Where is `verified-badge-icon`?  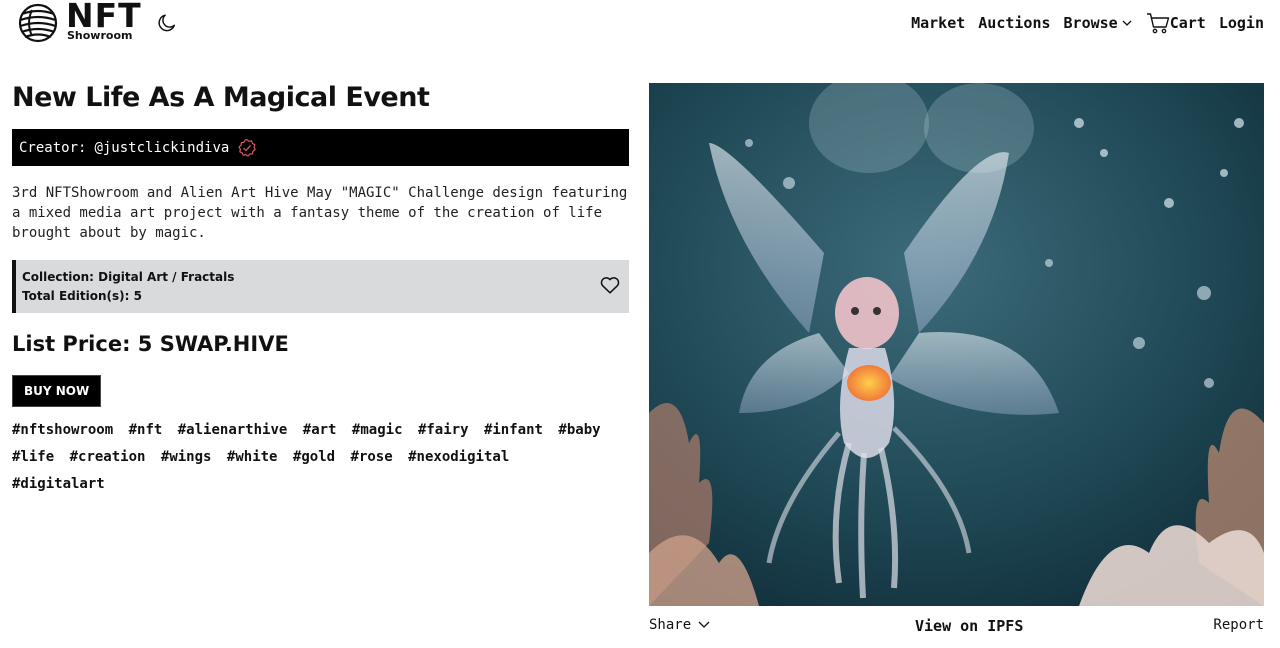 verified-badge-icon is located at coordinates (247, 147).